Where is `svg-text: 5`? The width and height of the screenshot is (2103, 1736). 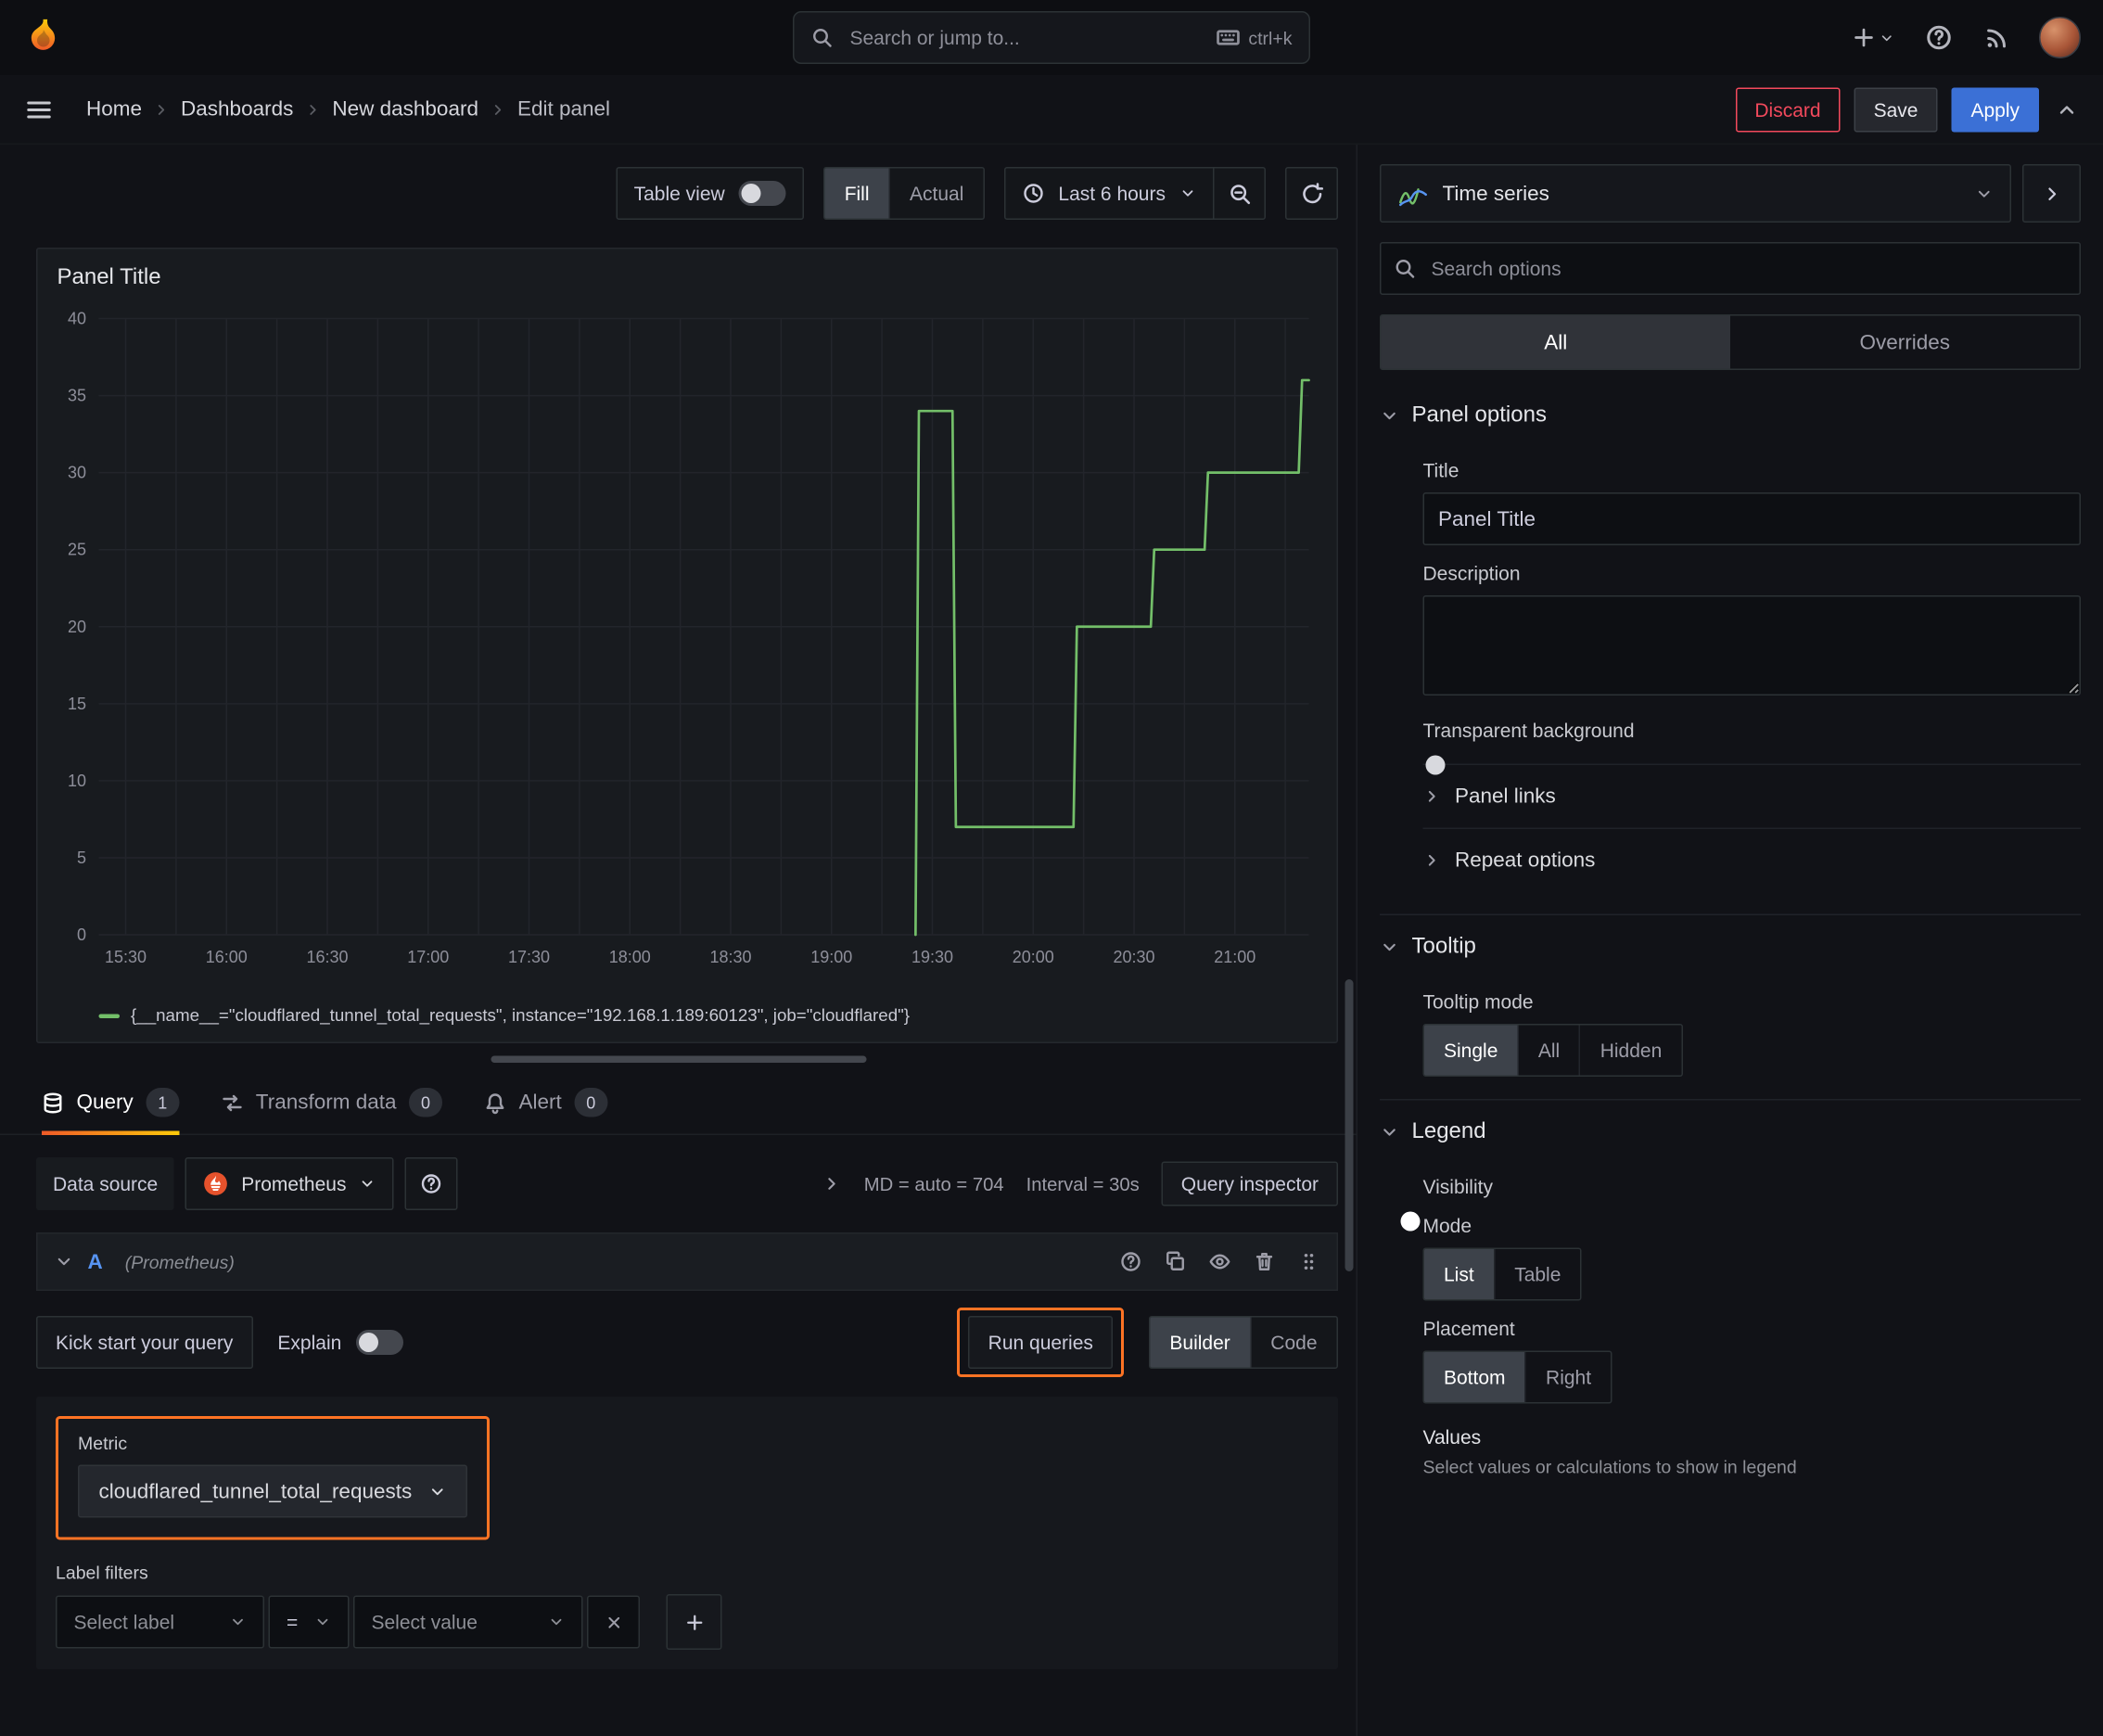 svg-text: 5 is located at coordinates (81, 858).